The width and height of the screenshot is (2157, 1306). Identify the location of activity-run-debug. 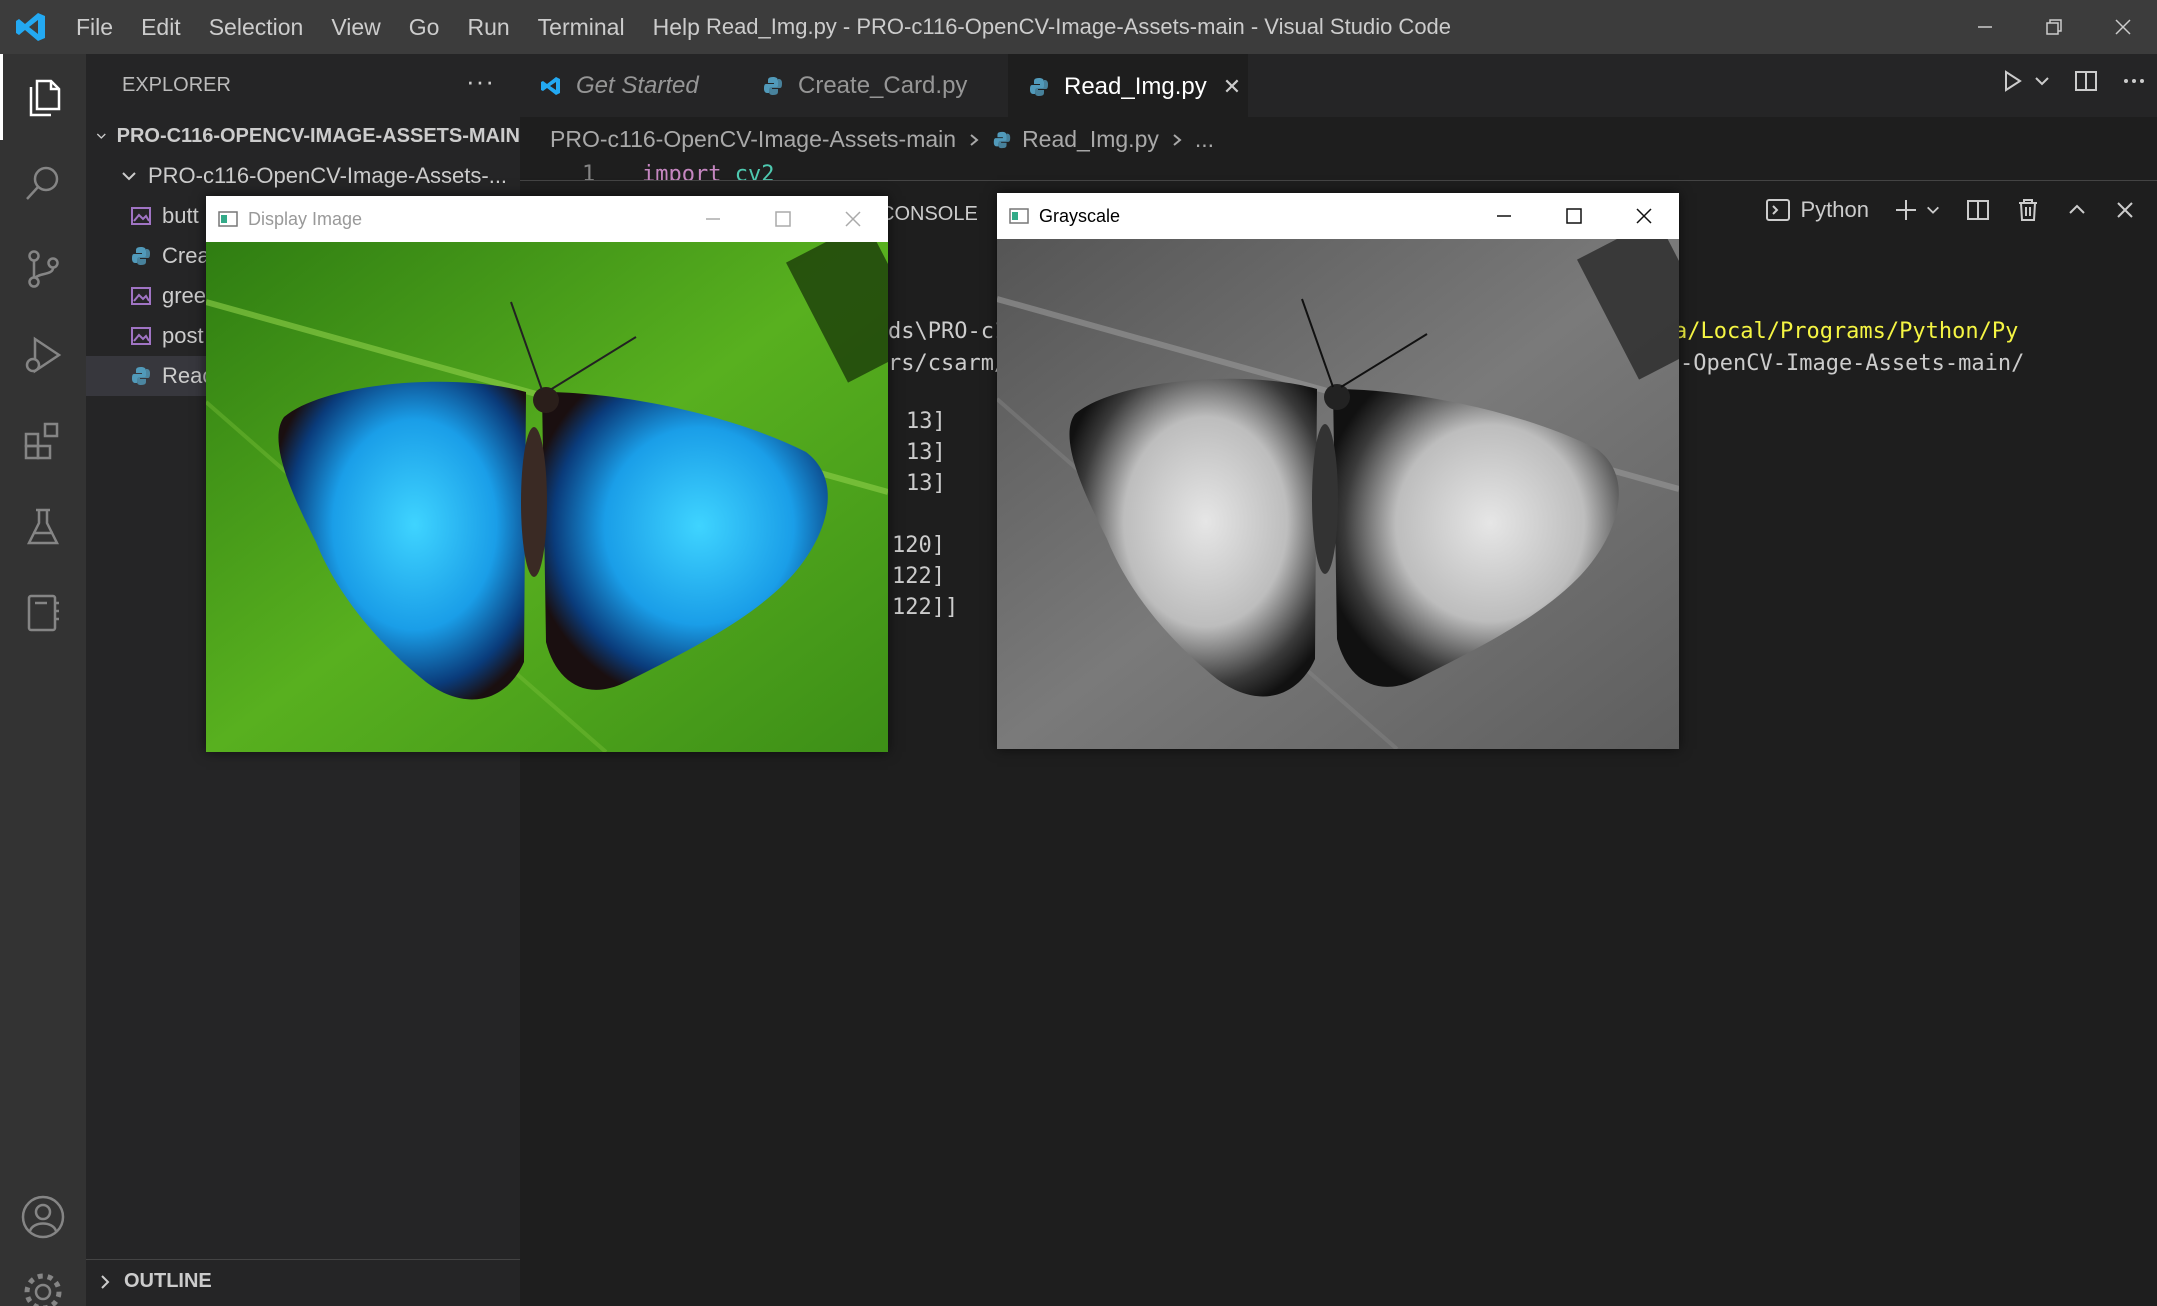
(43, 355).